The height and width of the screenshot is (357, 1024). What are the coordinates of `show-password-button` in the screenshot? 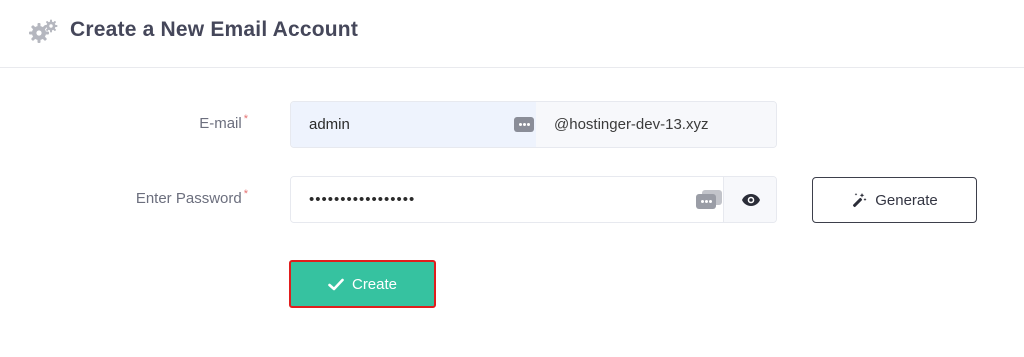 It's located at (749, 199).